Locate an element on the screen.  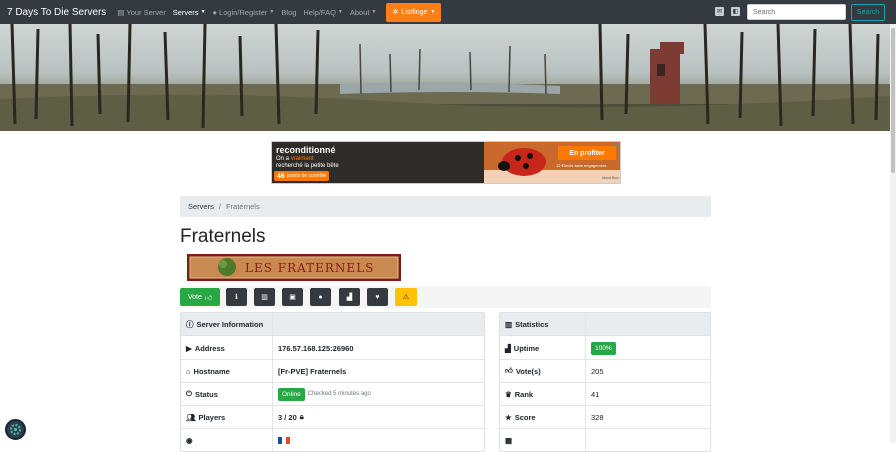
location-label-partial: ◉ is located at coordinates (189, 440).